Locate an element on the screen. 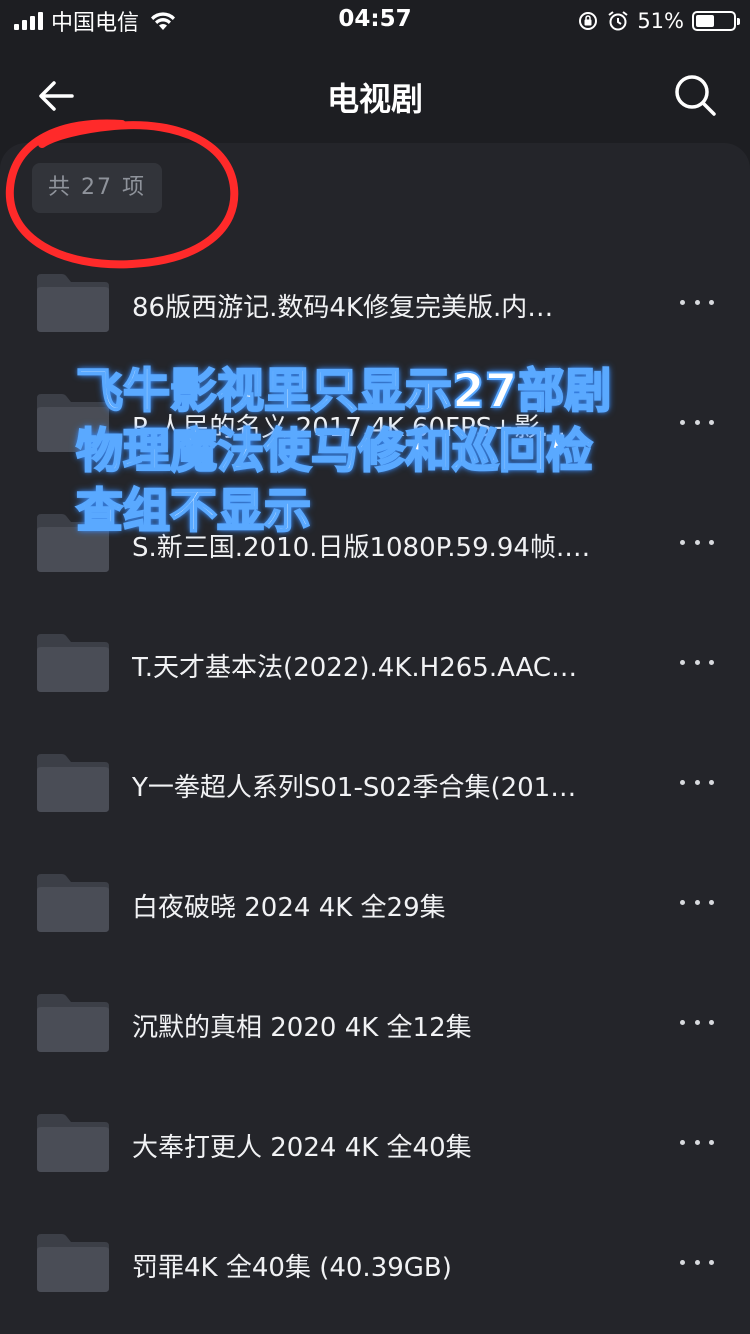 This screenshot has width=750, height=1334. rotation-lock-icon is located at coordinates (588, 21).